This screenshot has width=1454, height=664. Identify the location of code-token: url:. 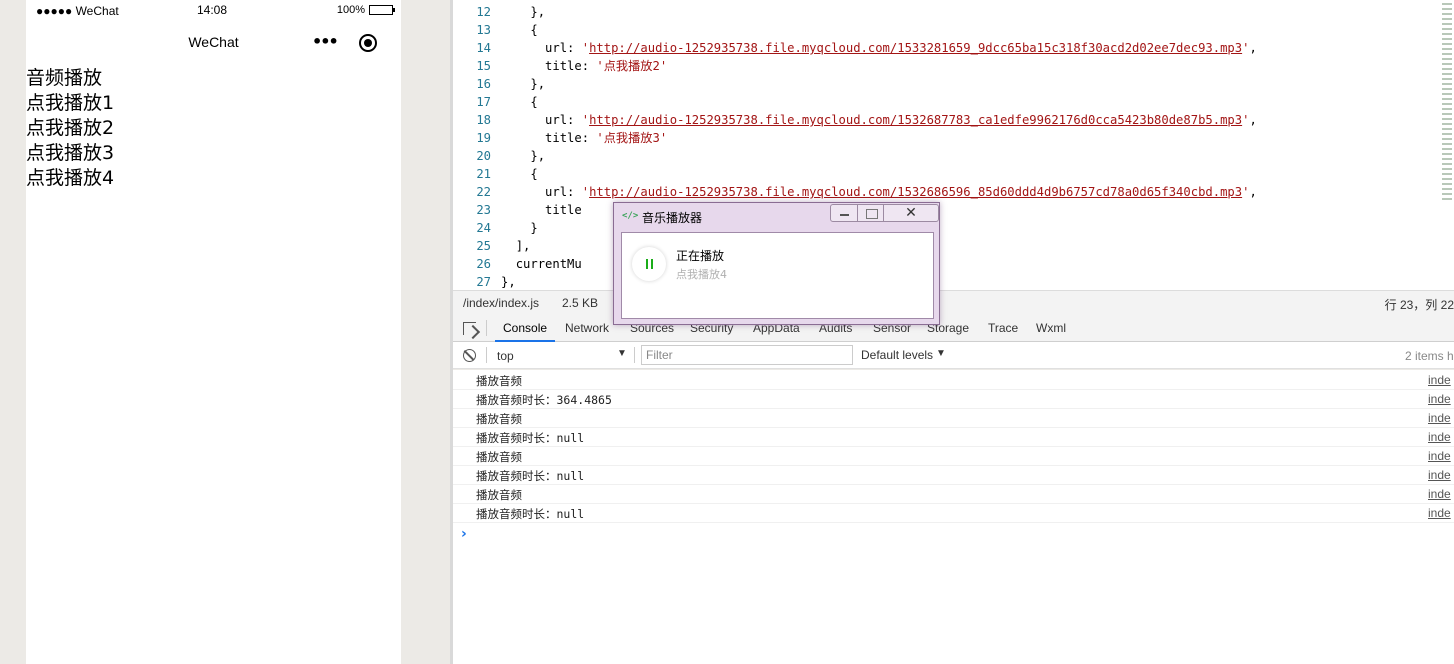
(563, 48).